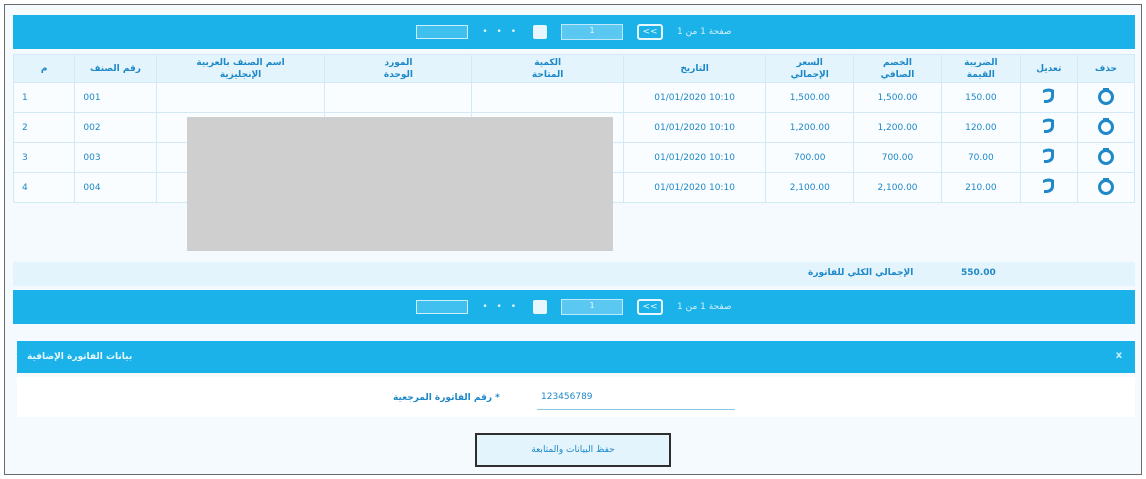 The image size is (1146, 479). What do you see at coordinates (1119, 356) in the screenshot?
I see `close-icon: x` at bounding box center [1119, 356].